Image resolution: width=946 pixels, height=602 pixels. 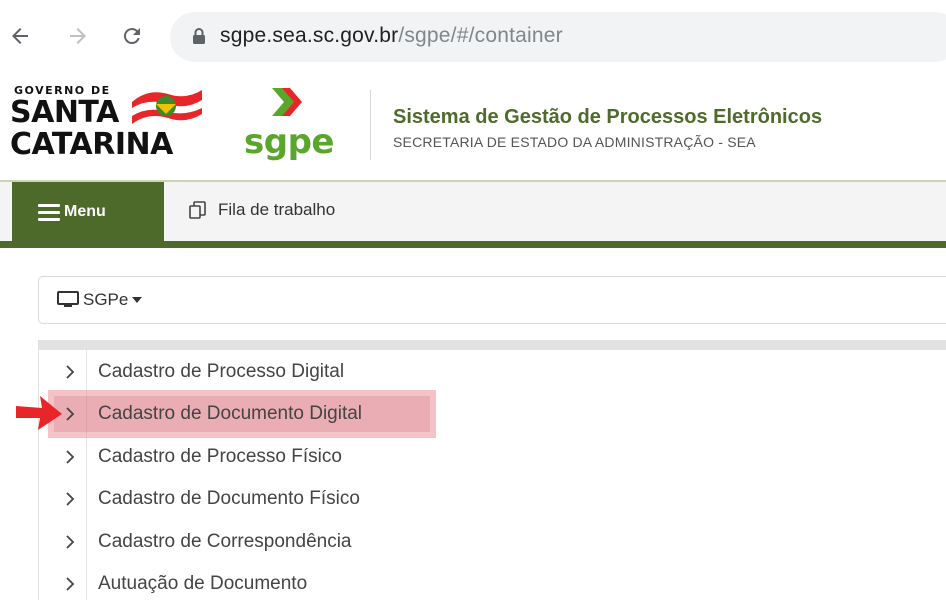 What do you see at coordinates (197, 210) in the screenshot?
I see `copy-documents-icon` at bounding box center [197, 210].